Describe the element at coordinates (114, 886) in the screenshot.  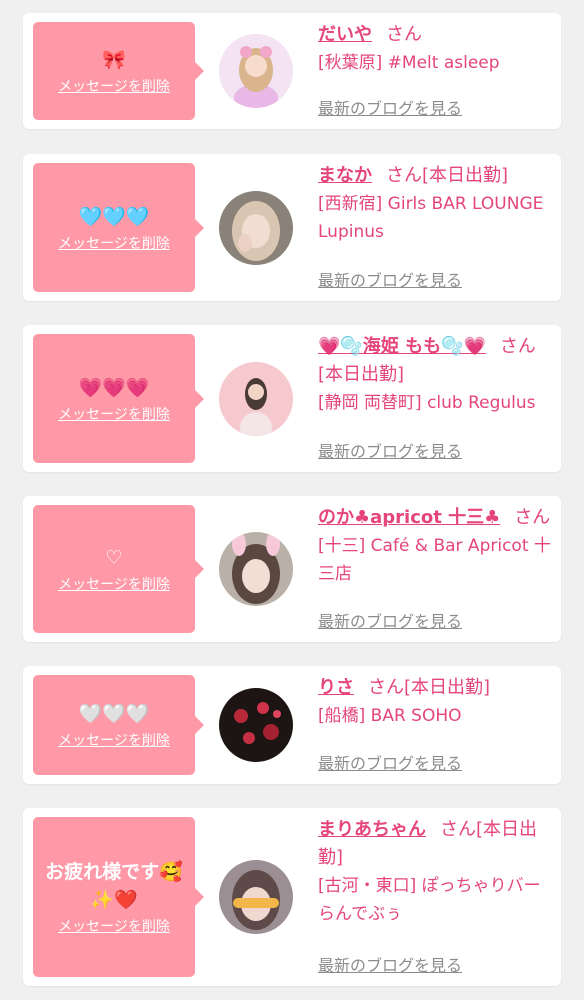
I see `message-text: お疲れ様です🥰✨❤️` at that location.